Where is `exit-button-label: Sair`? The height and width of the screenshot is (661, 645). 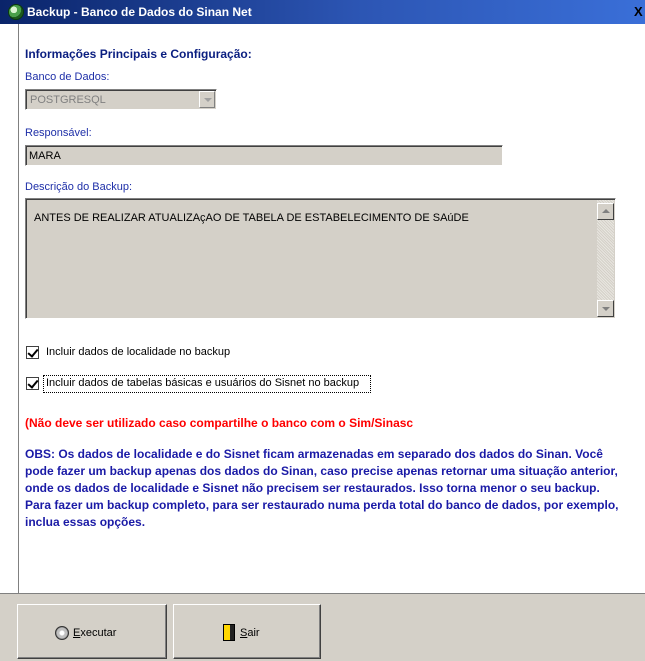 exit-button-label: Sair is located at coordinates (250, 633).